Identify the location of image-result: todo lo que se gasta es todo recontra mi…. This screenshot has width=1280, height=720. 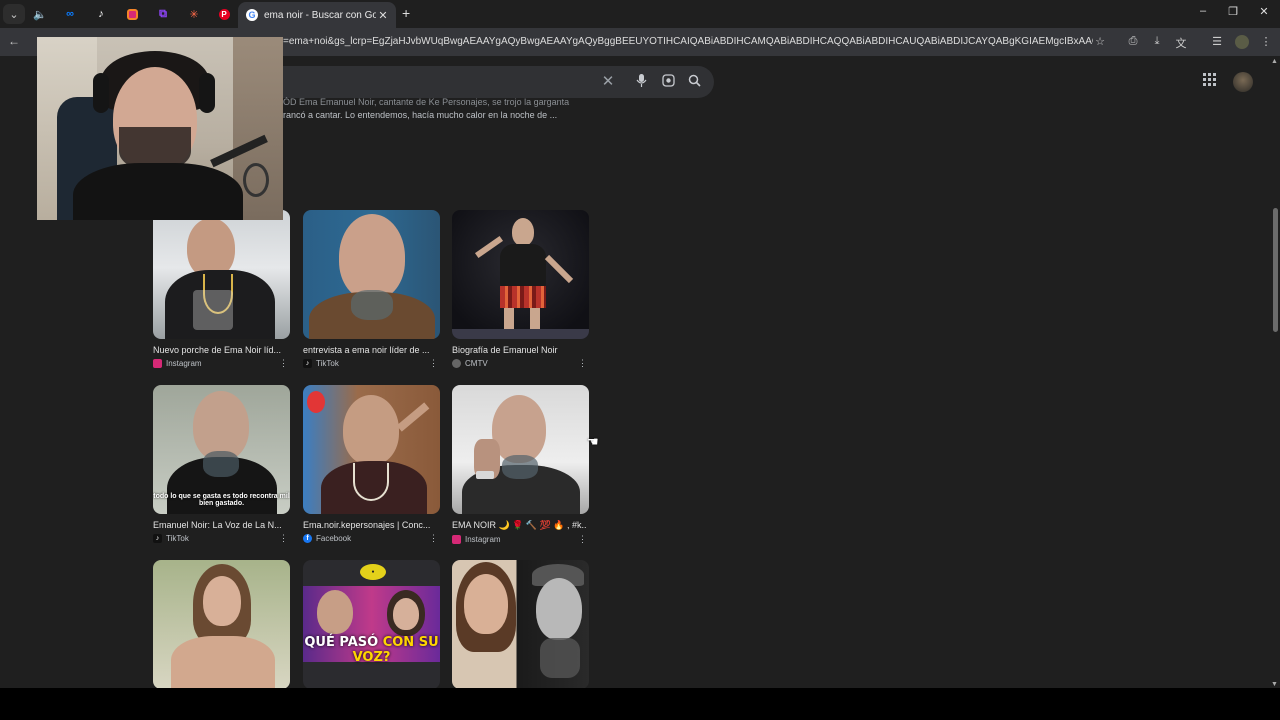
(221, 464).